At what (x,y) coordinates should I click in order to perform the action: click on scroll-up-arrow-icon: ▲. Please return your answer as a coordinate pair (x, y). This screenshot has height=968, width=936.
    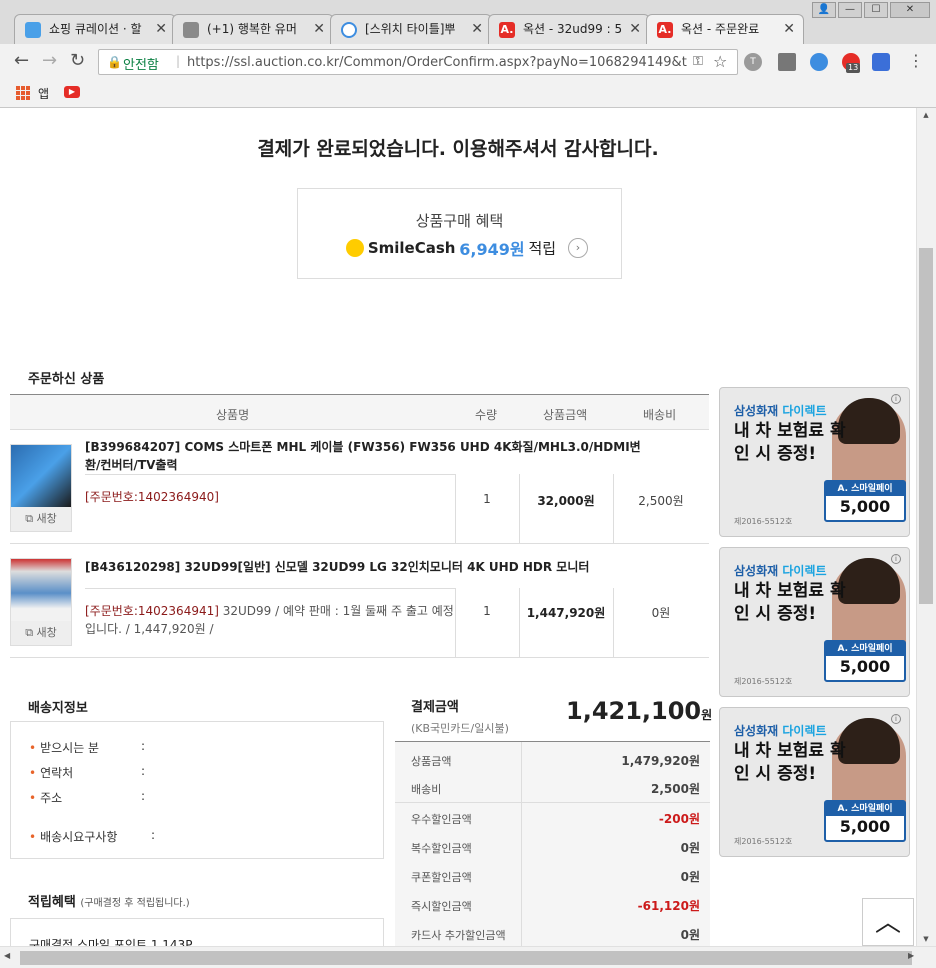
    Looking at the image, I should click on (926, 115).